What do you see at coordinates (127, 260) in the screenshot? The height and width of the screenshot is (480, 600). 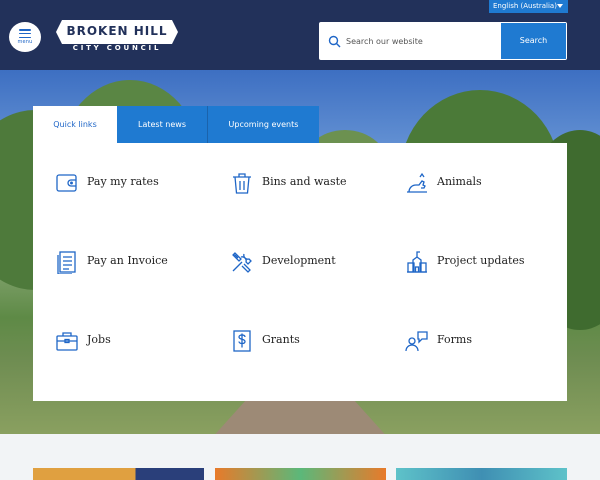 I see `quick-link-label: Pay an Invoice` at bounding box center [127, 260].